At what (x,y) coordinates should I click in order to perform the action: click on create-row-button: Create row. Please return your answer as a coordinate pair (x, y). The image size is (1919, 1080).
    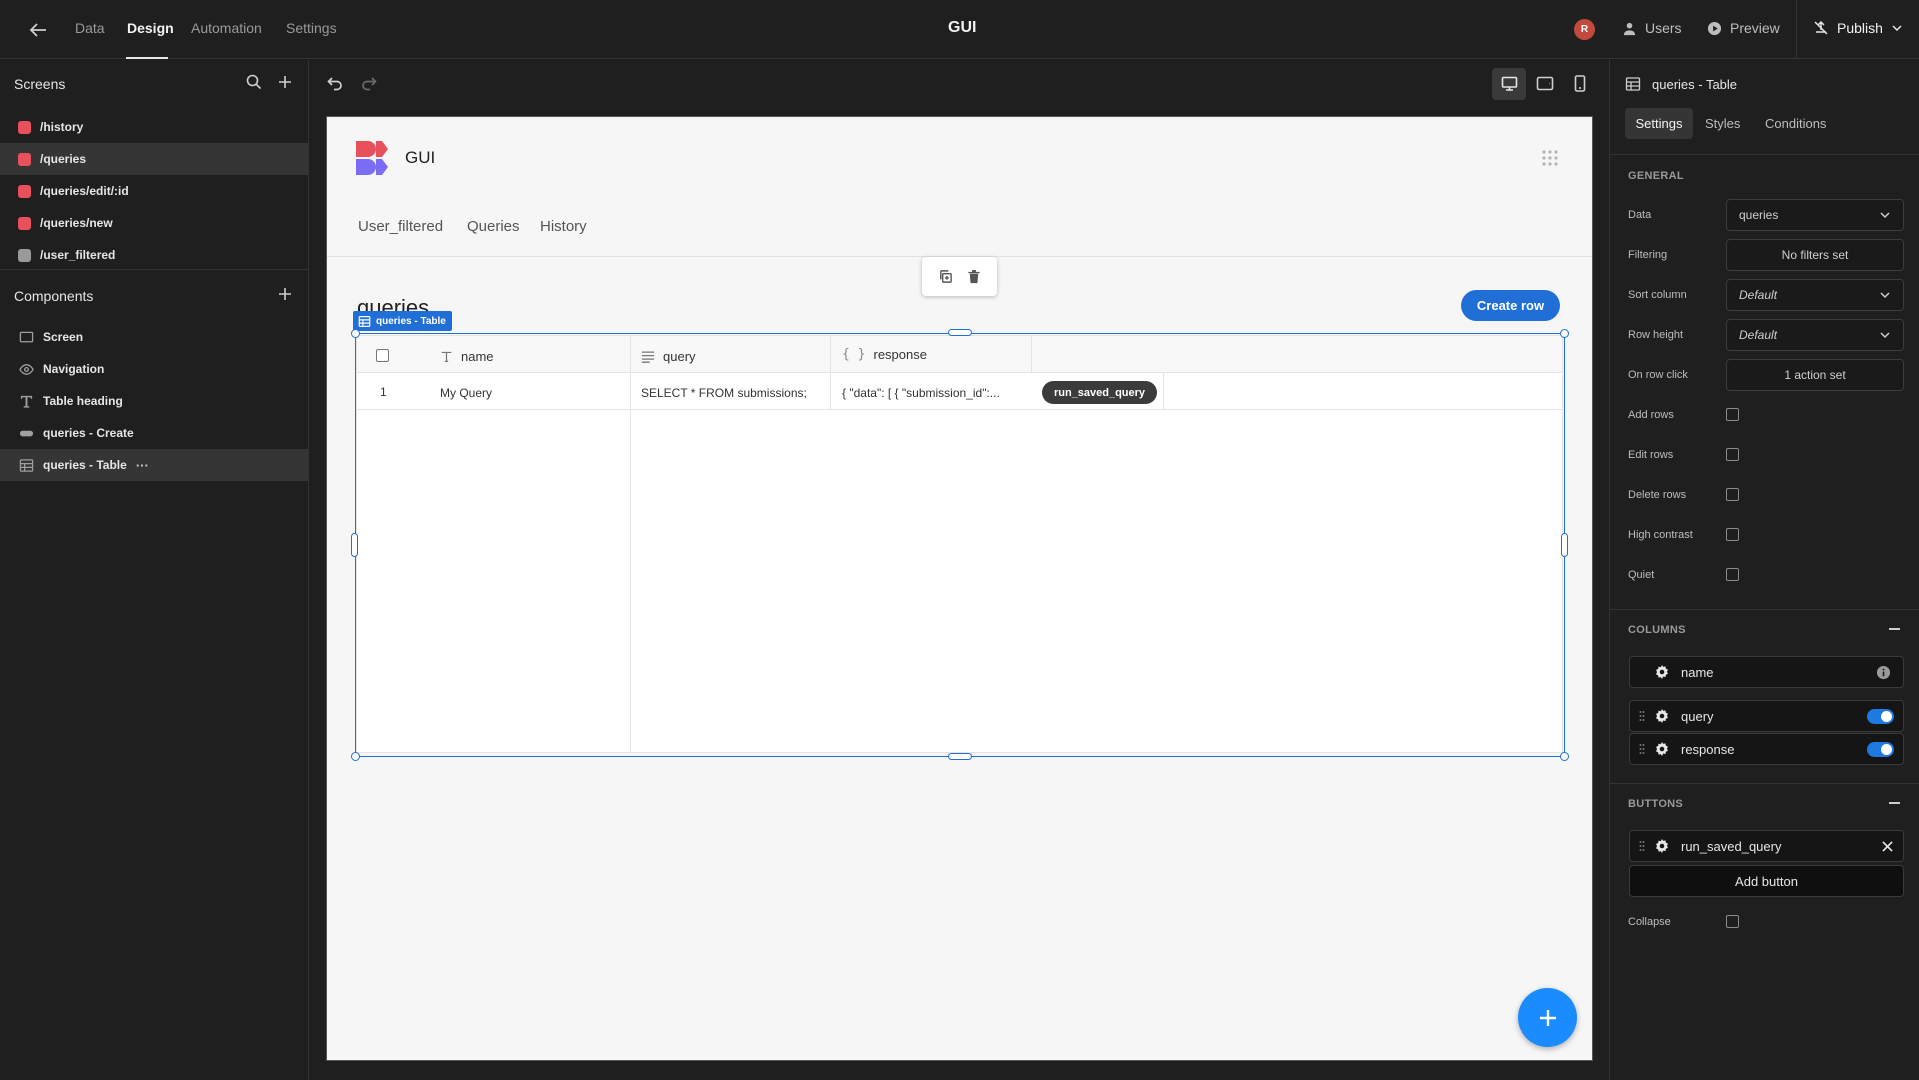
    Looking at the image, I should click on (1510, 305).